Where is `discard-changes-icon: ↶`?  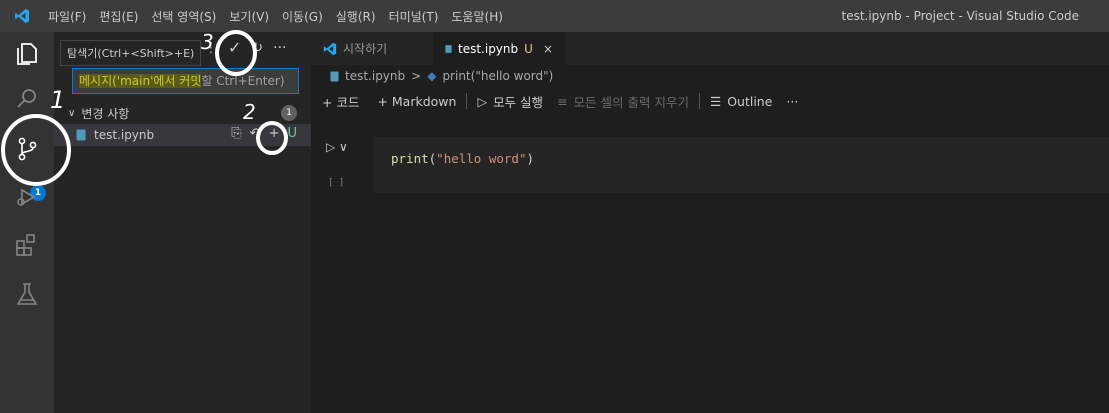
discard-changes-icon: ↶ is located at coordinates (255, 133).